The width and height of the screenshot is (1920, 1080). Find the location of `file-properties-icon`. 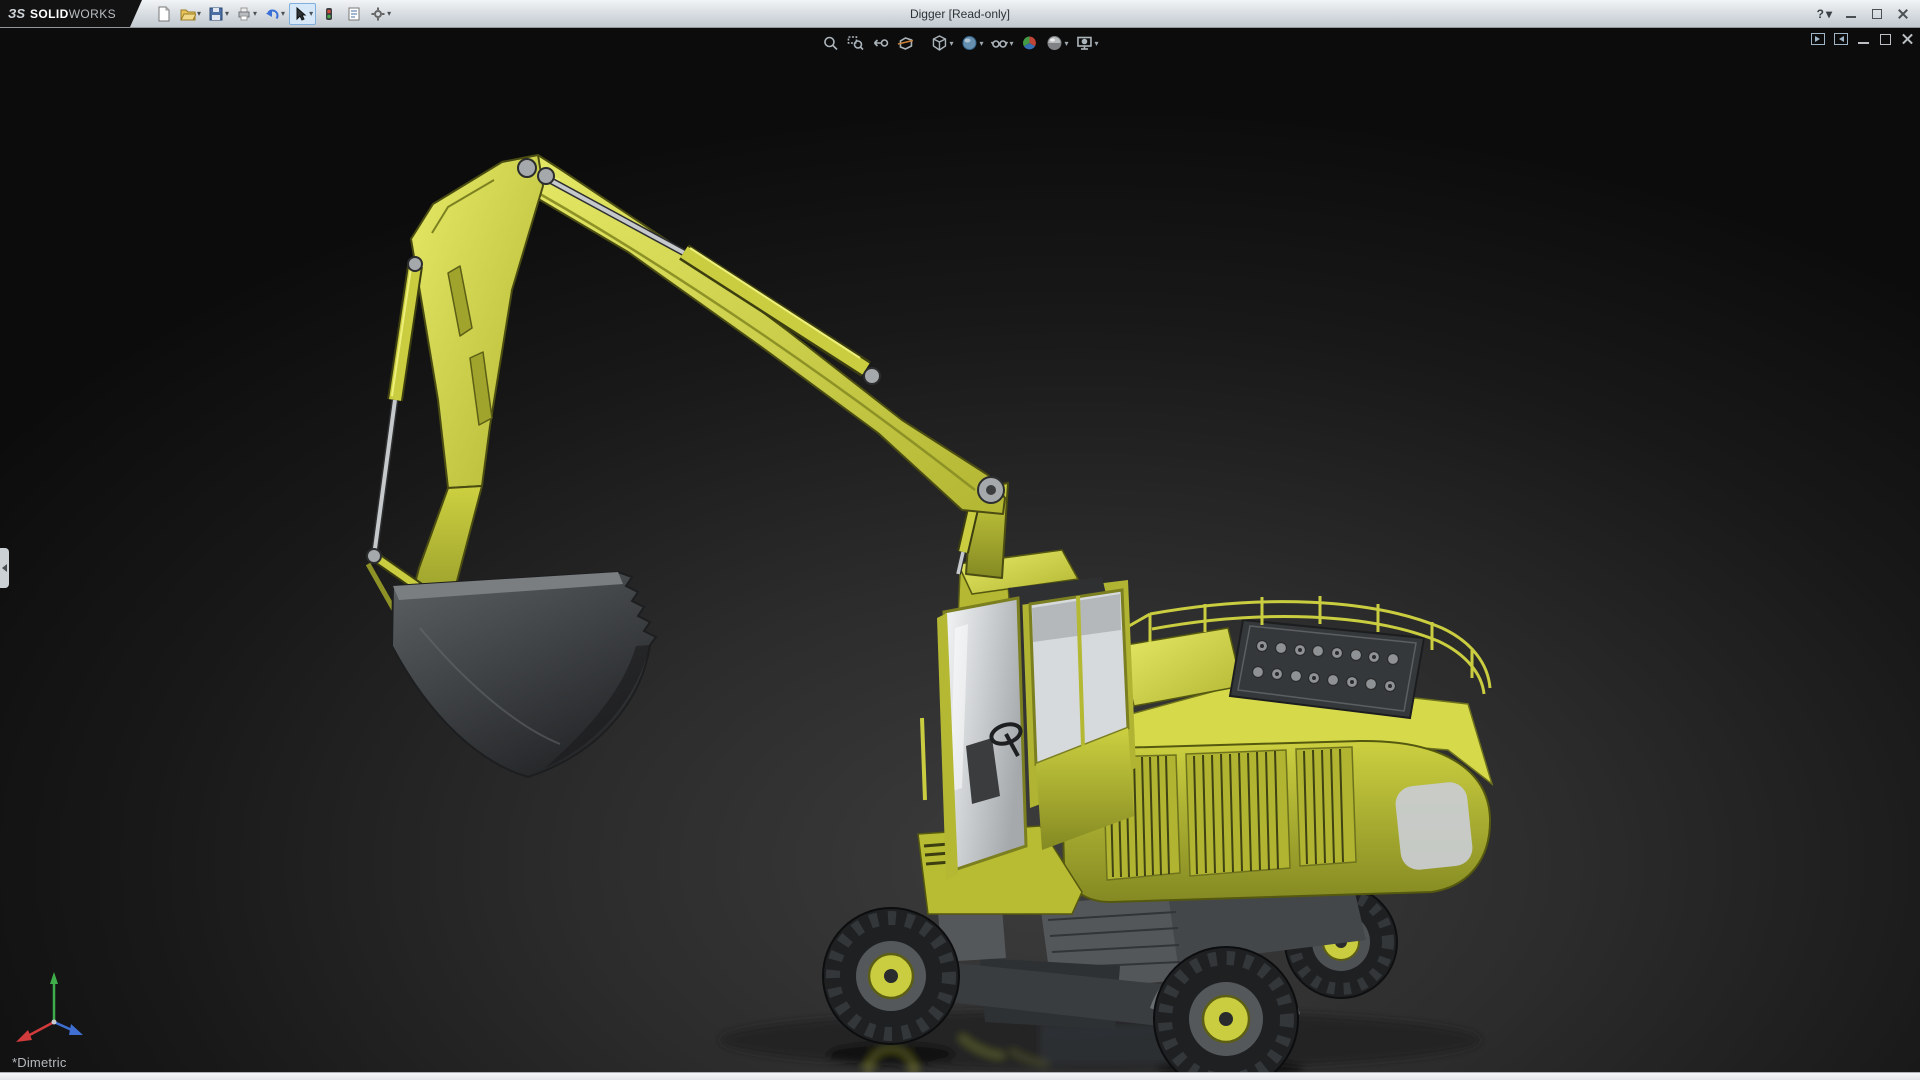

file-properties-icon is located at coordinates (354, 13).